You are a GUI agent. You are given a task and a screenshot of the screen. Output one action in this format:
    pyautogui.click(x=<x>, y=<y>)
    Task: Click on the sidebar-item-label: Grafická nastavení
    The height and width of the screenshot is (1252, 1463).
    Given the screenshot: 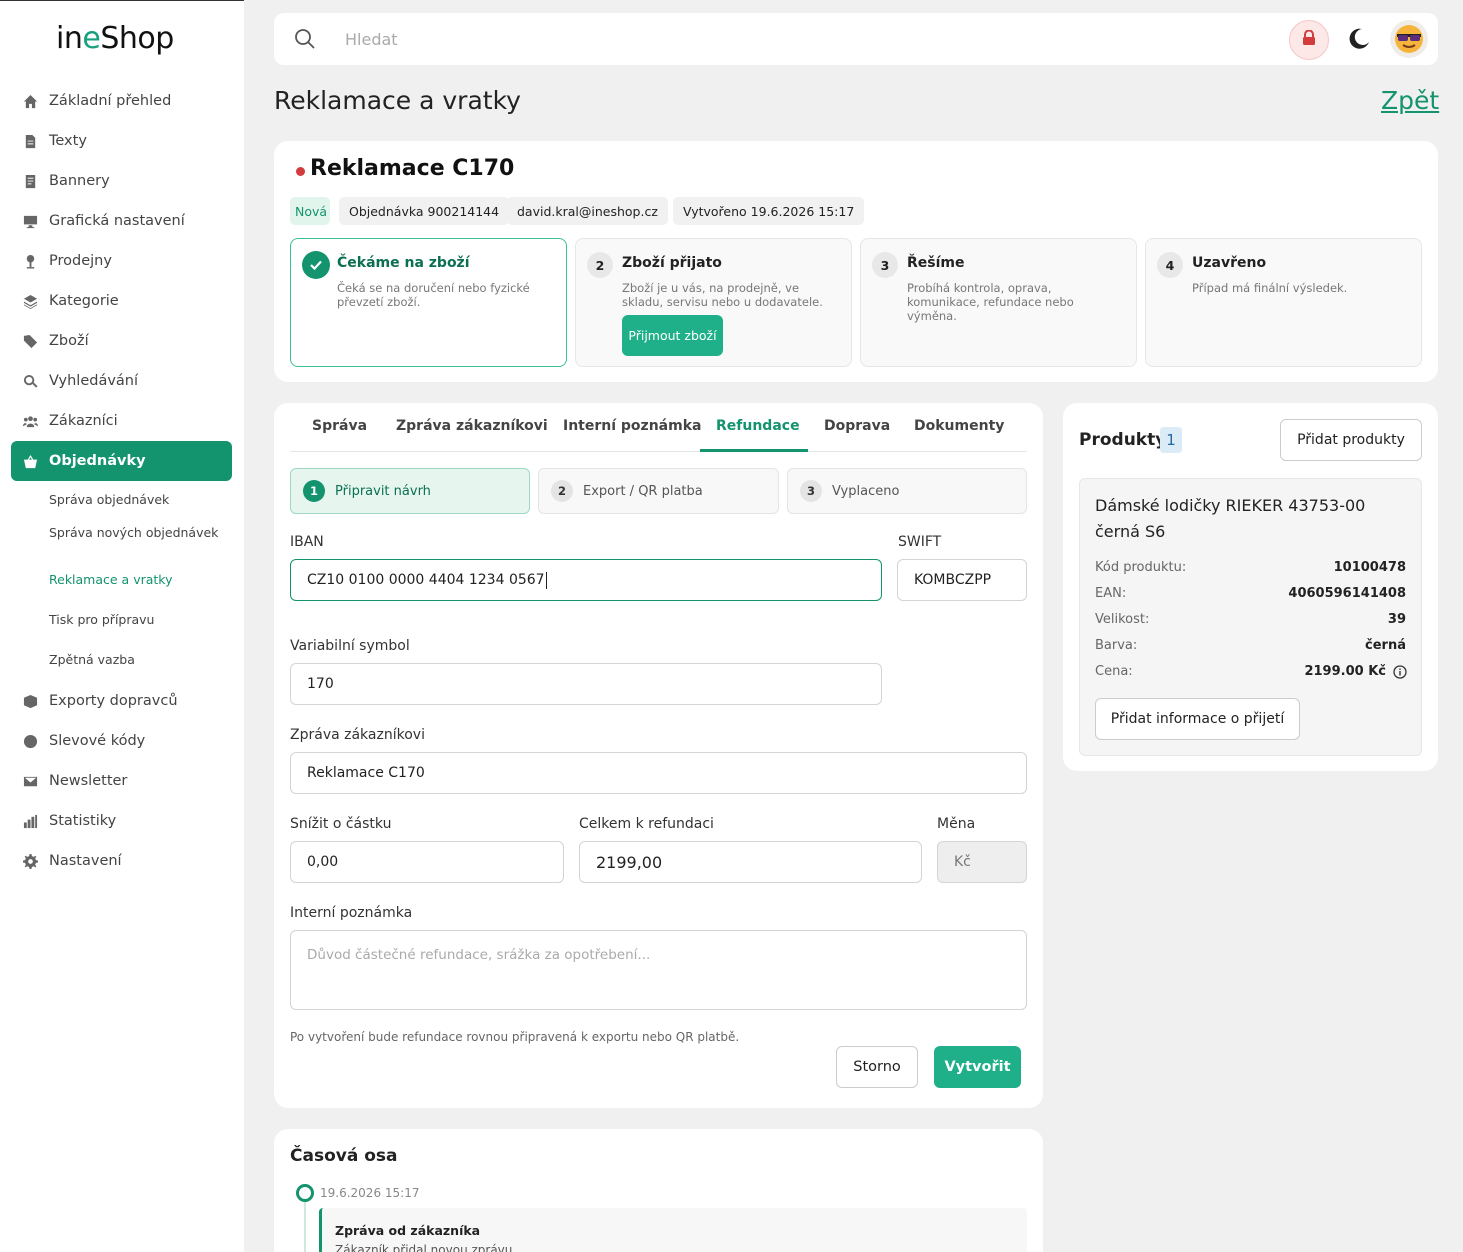 What is the action you would take?
    pyautogui.click(x=117, y=221)
    